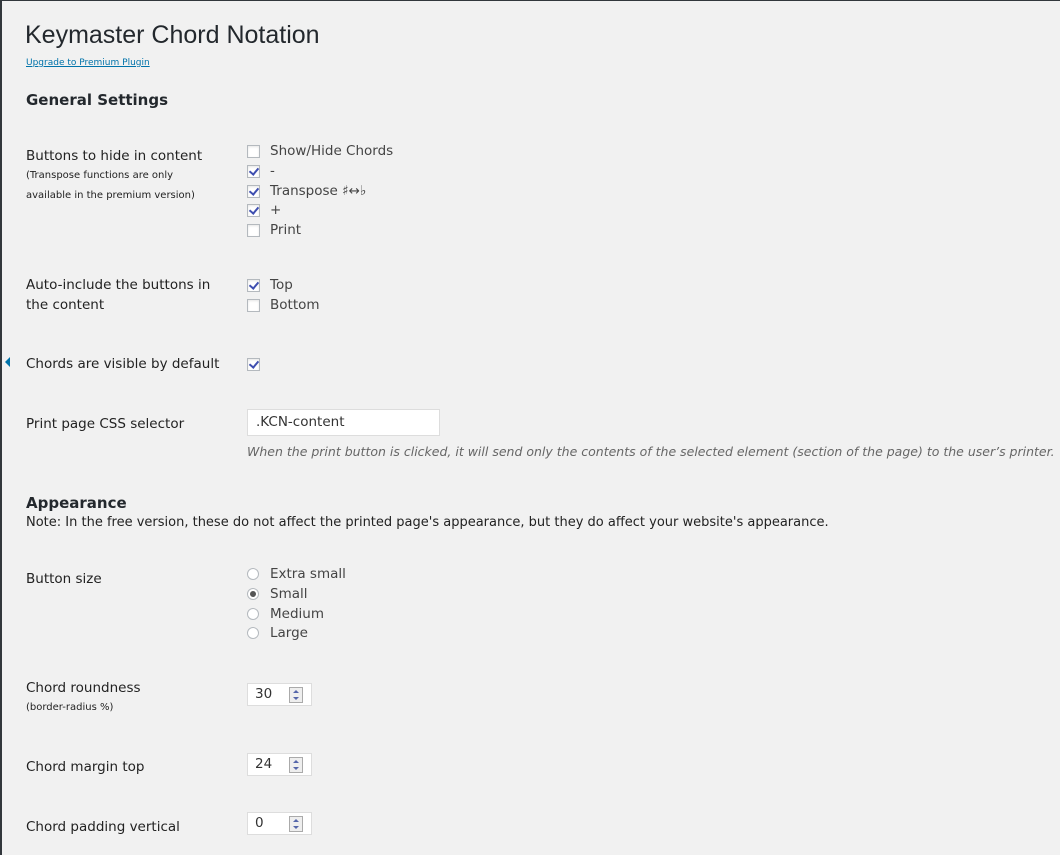 The width and height of the screenshot is (1060, 855). I want to click on option-label: Show/Hide Chords, so click(332, 151).